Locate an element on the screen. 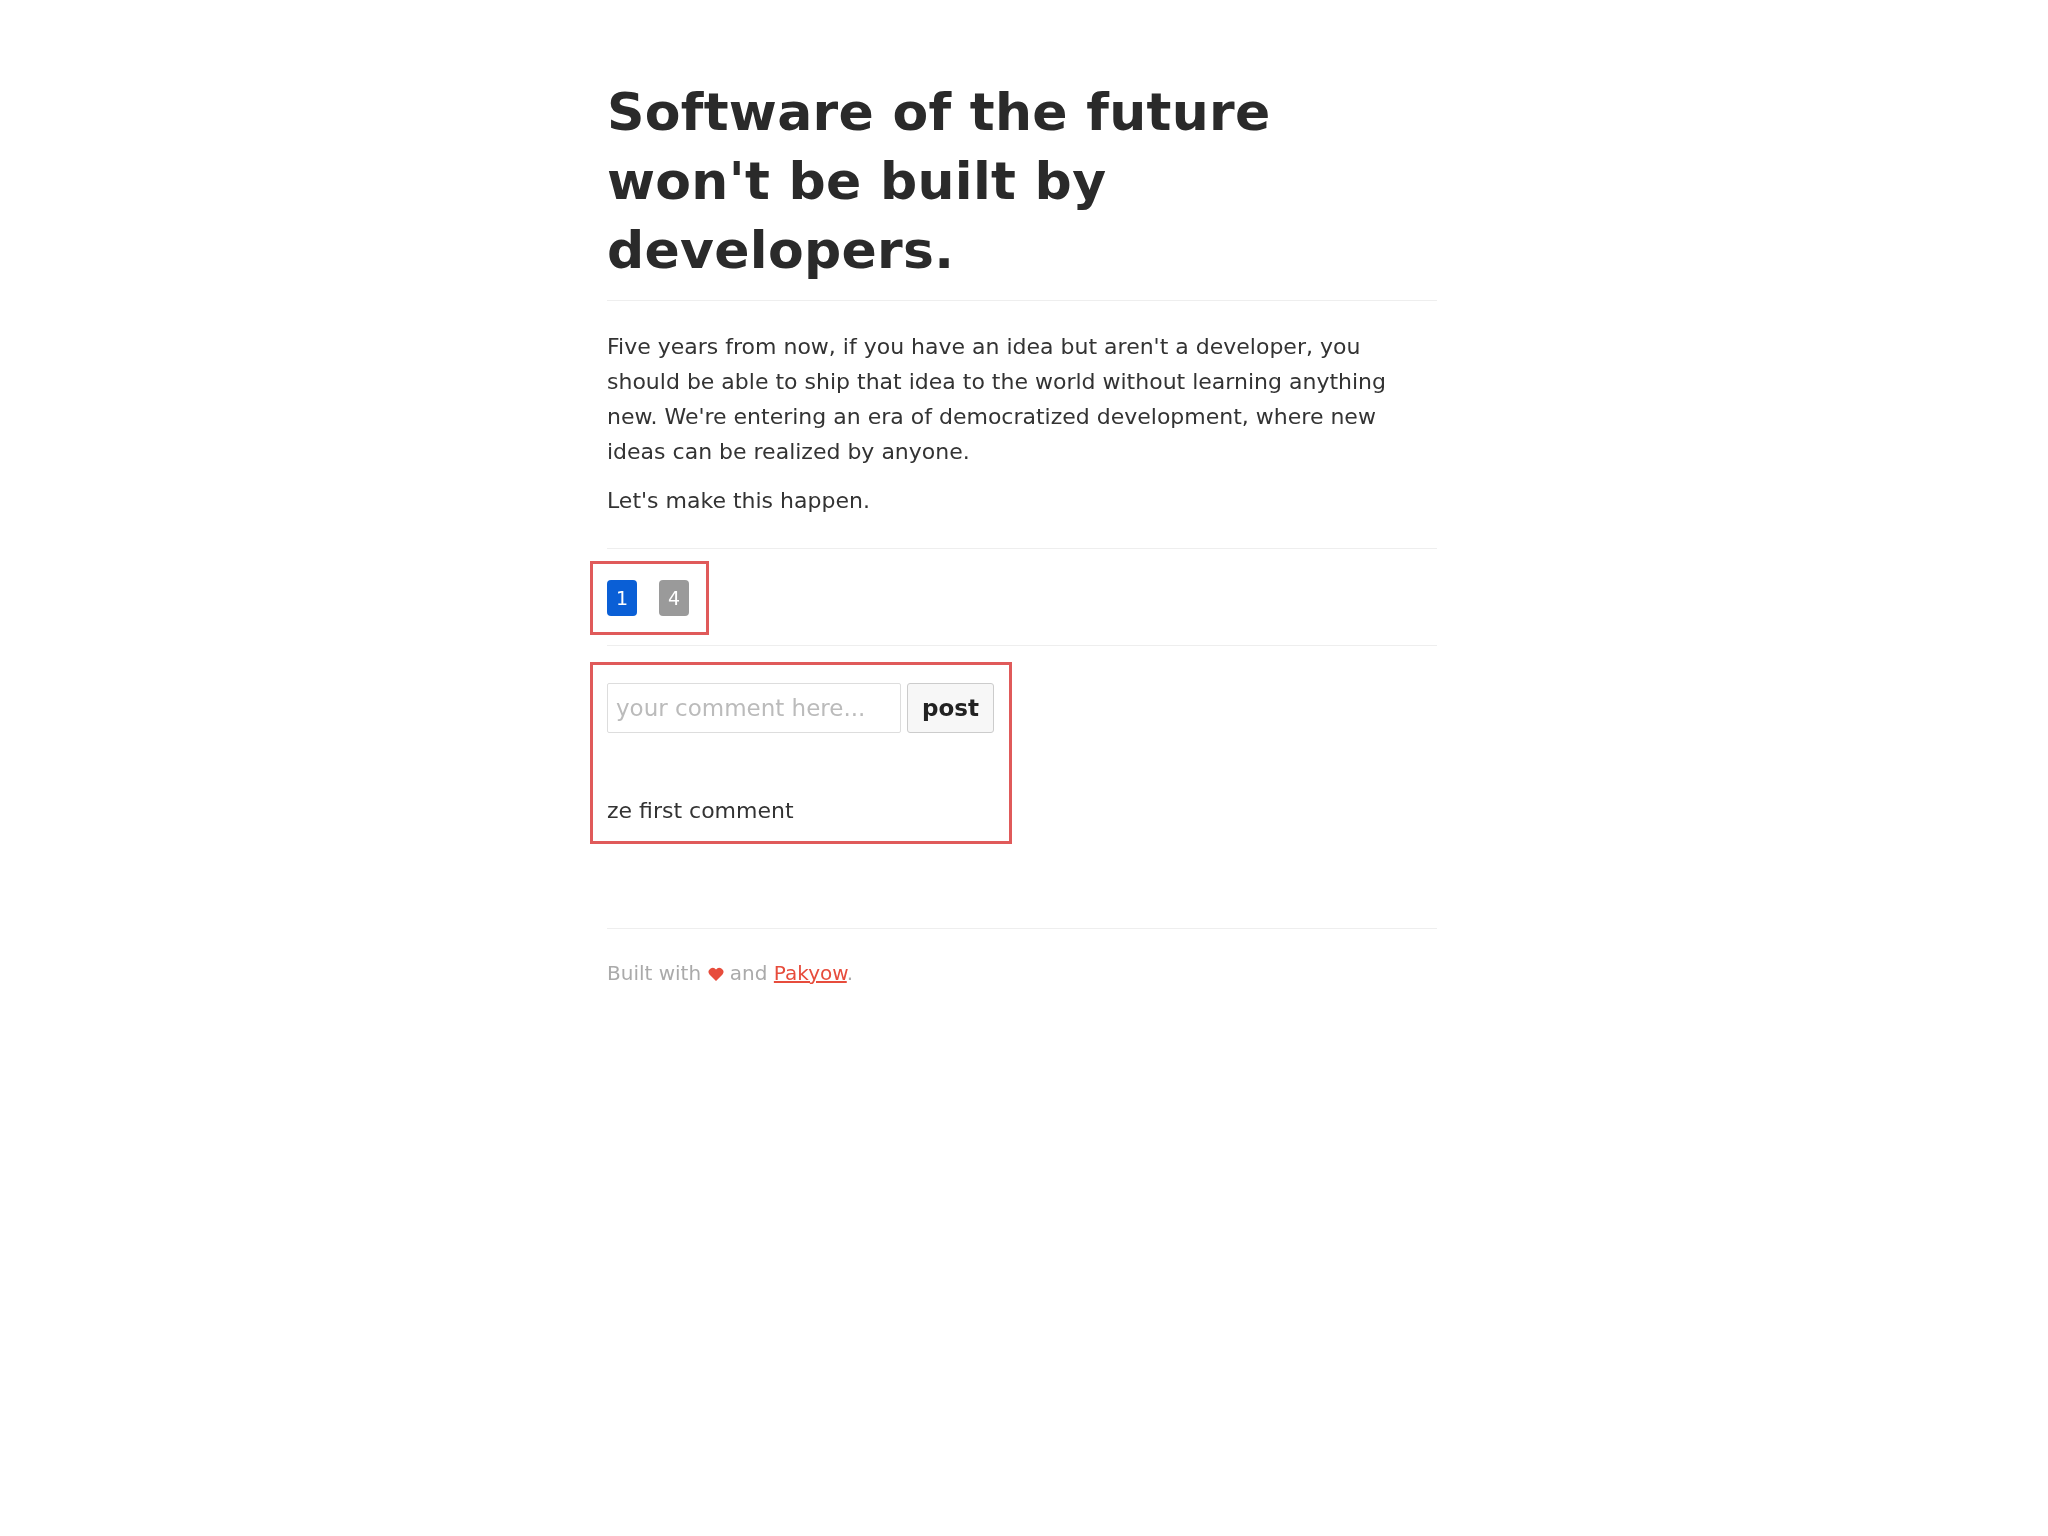 Image resolution: width=2048 pixels, height=1536 pixels. article-paragraph: Five years from now, if you have an idea but aren't a developer, you should be able to ship that idea to the world without learning anything new. We're entering an era of democratized development, where new ideas can be realized by anyone. is located at coordinates (997, 399).